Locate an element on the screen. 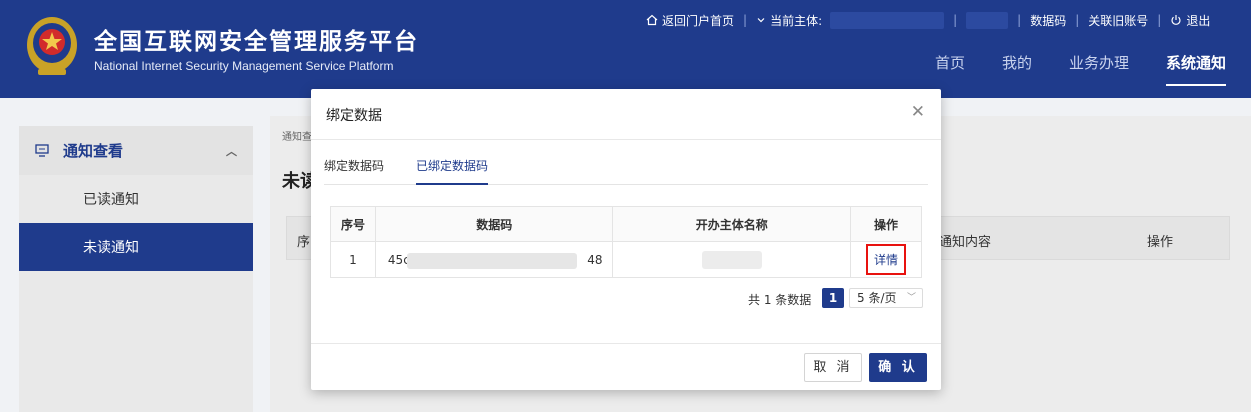  column-subject-name-header: 开办主体名称 is located at coordinates (732, 224).